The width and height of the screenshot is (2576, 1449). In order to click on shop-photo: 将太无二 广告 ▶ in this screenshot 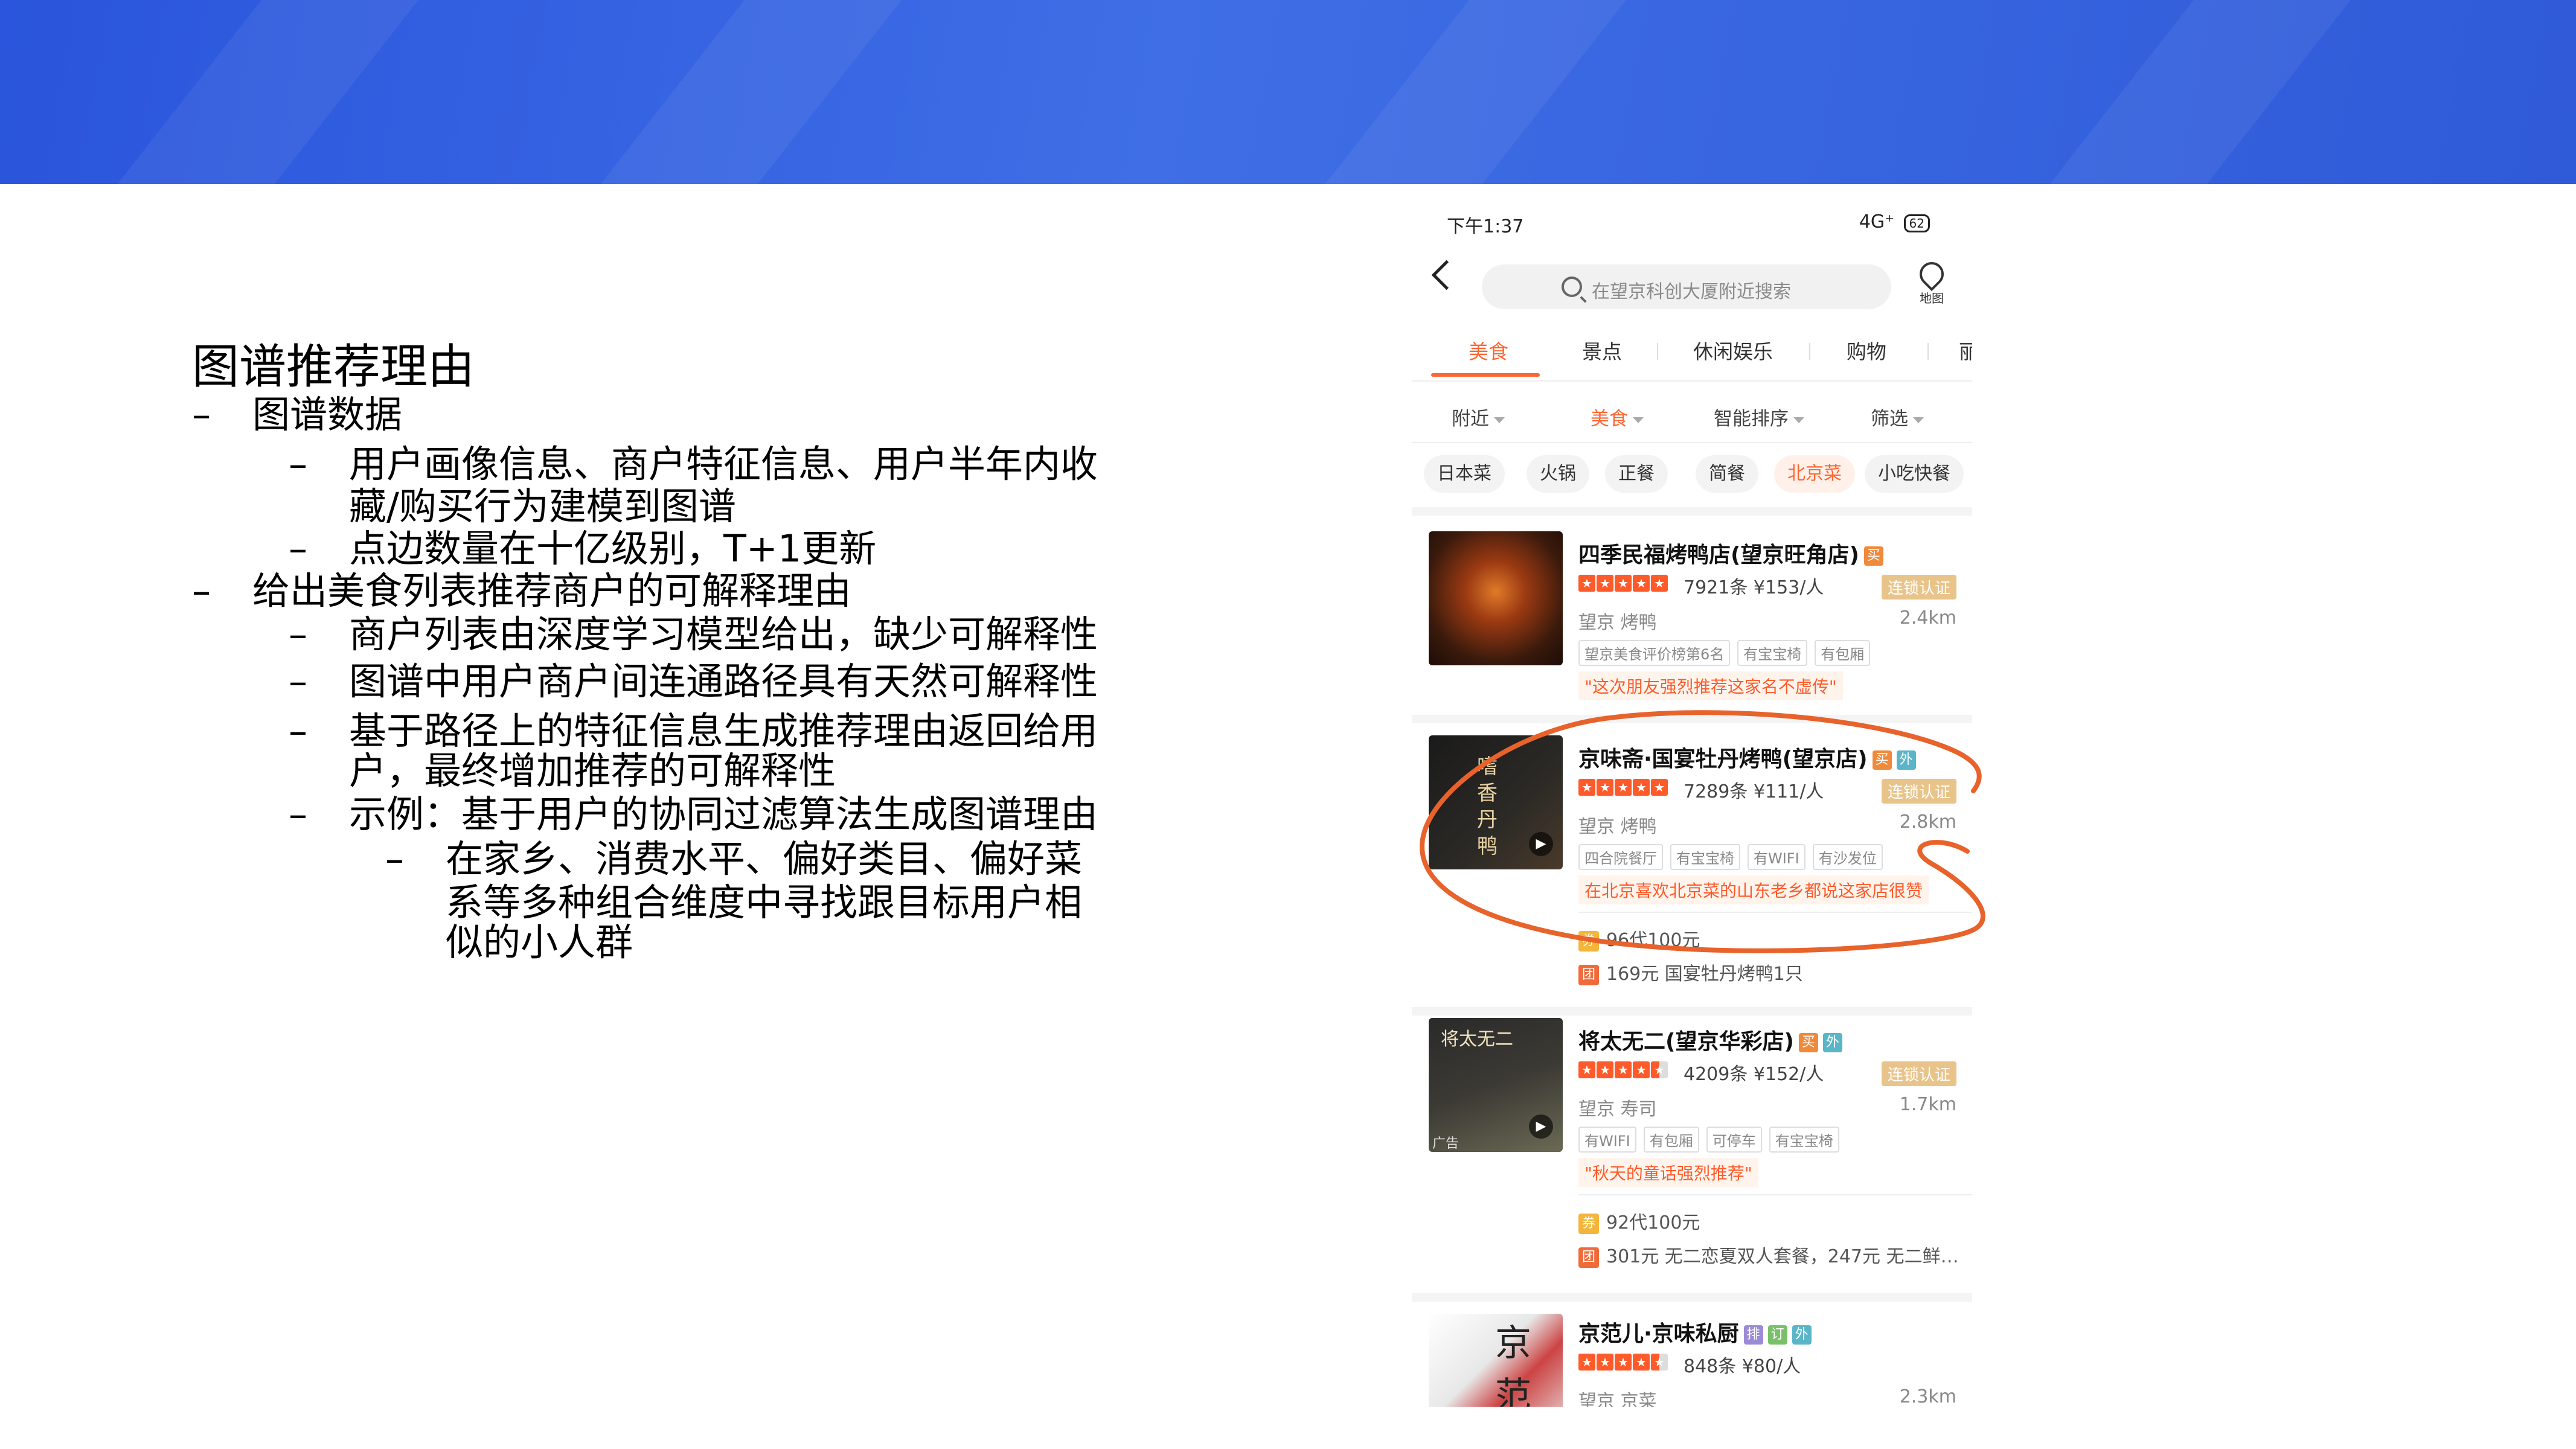, I will do `click(1496, 1085)`.